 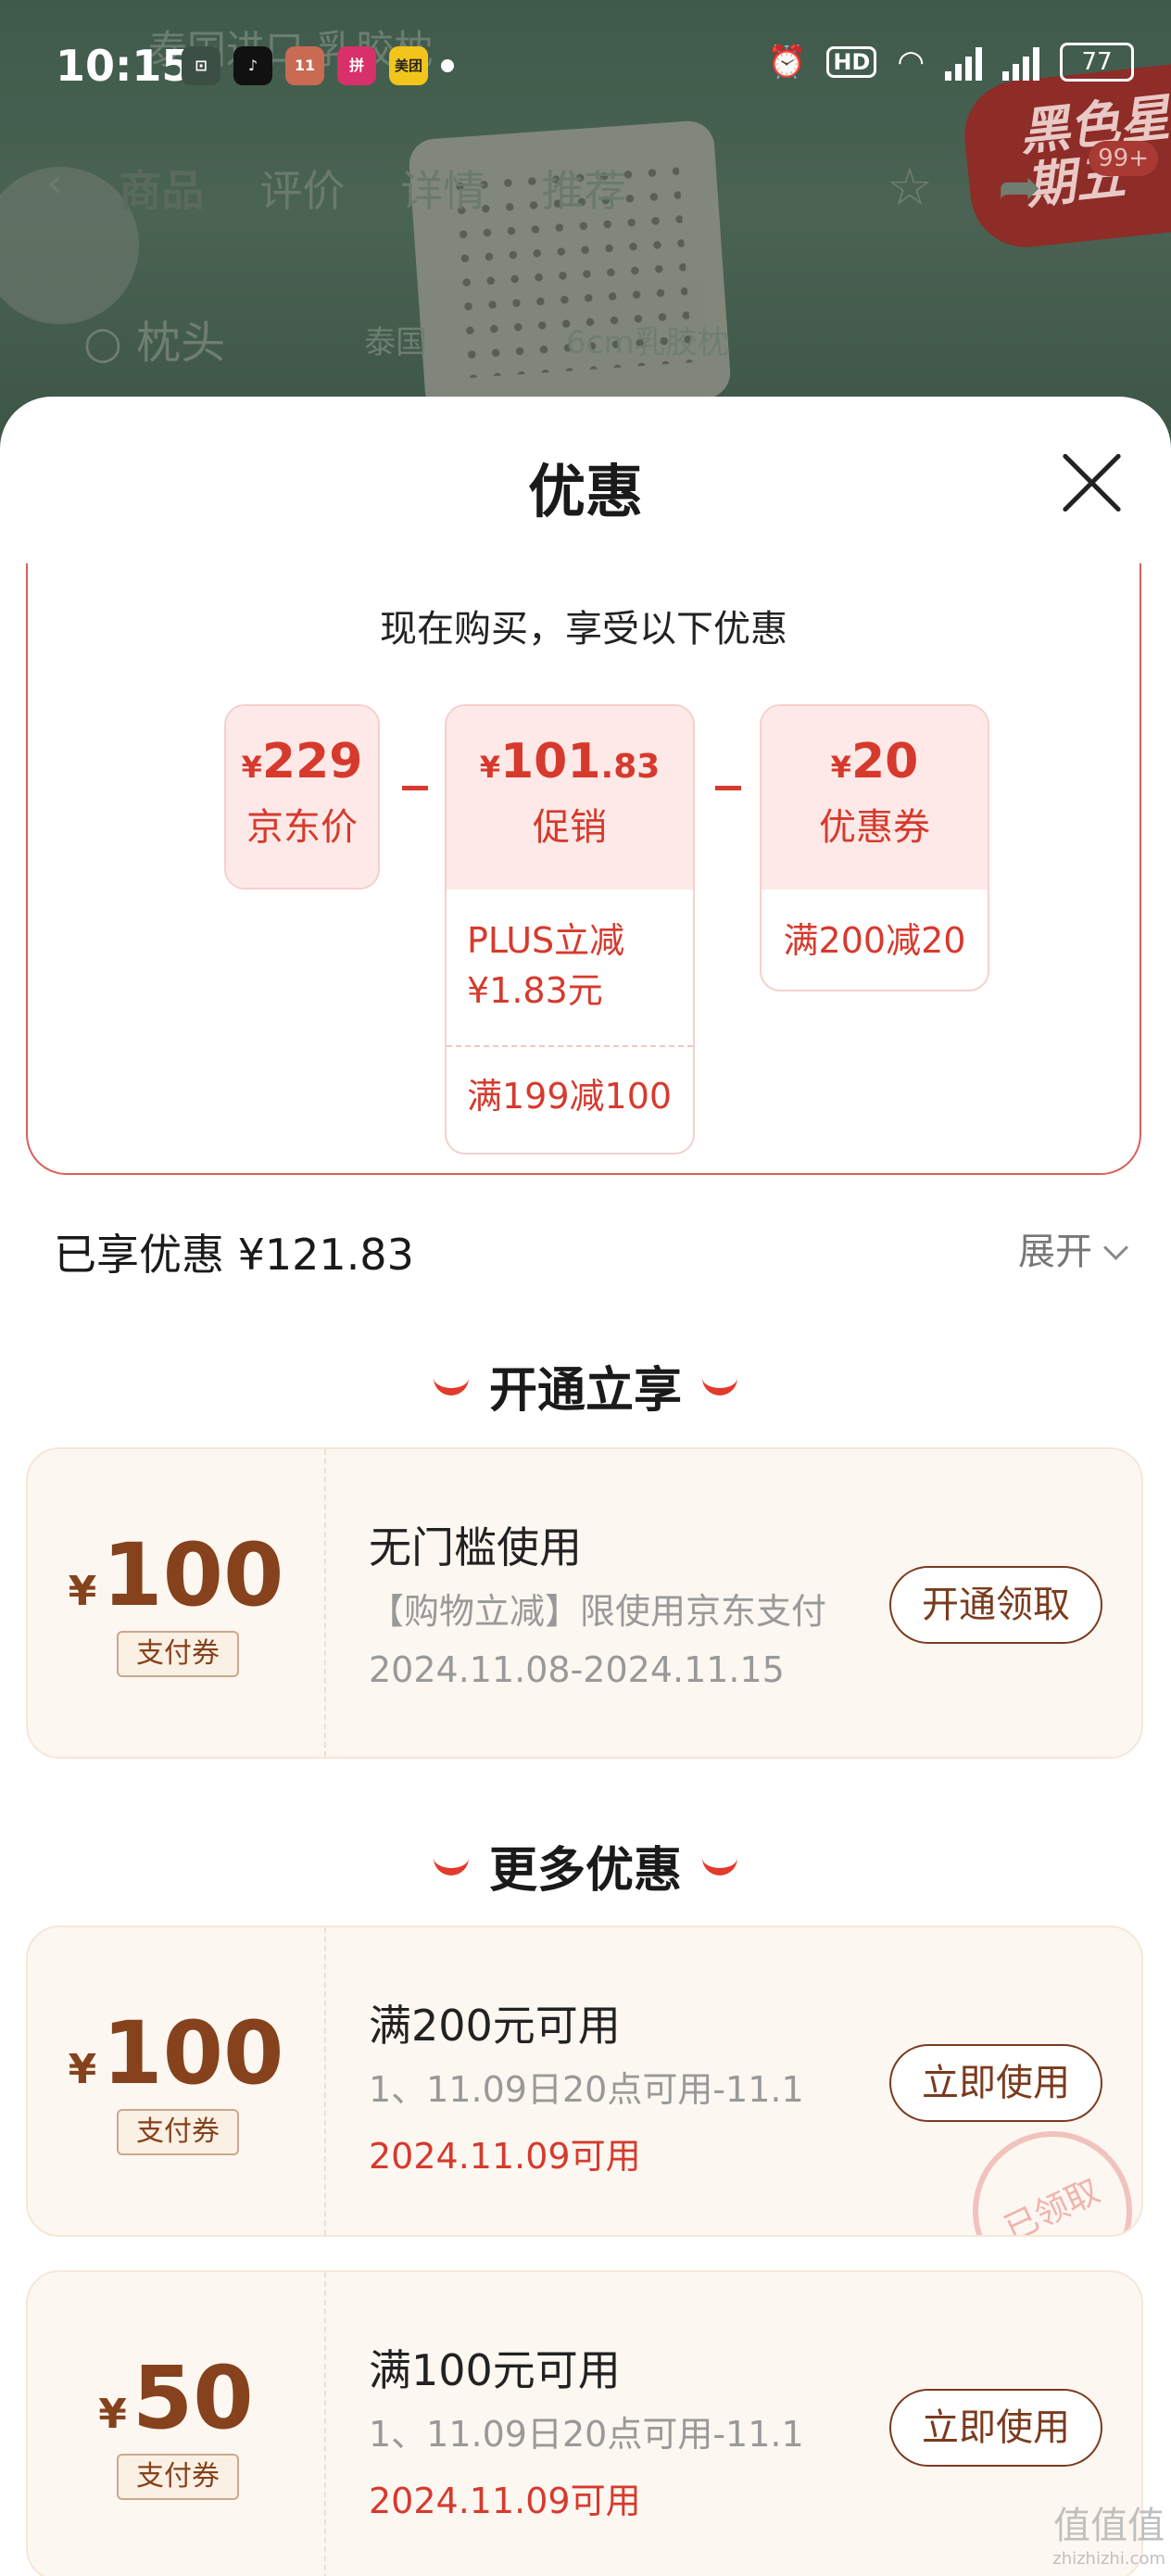 I want to click on background-search-row: ○ 枕头 泰国 6cm乳胶枕, so click(x=406, y=338).